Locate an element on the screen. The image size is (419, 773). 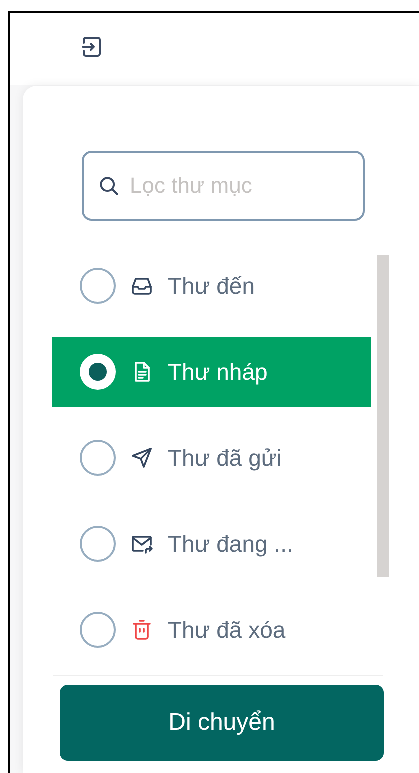
scrollbar is located at coordinates (383, 416).